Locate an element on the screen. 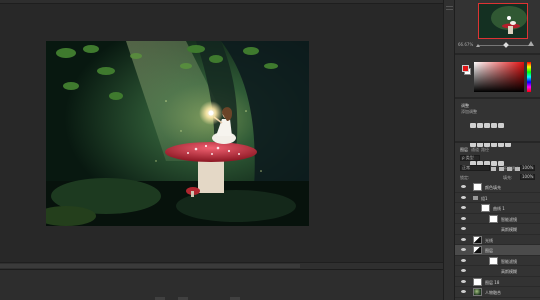 Image resolution: width=540 pixels, height=300 pixels. document-tab-strip is located at coordinates (221, 2).